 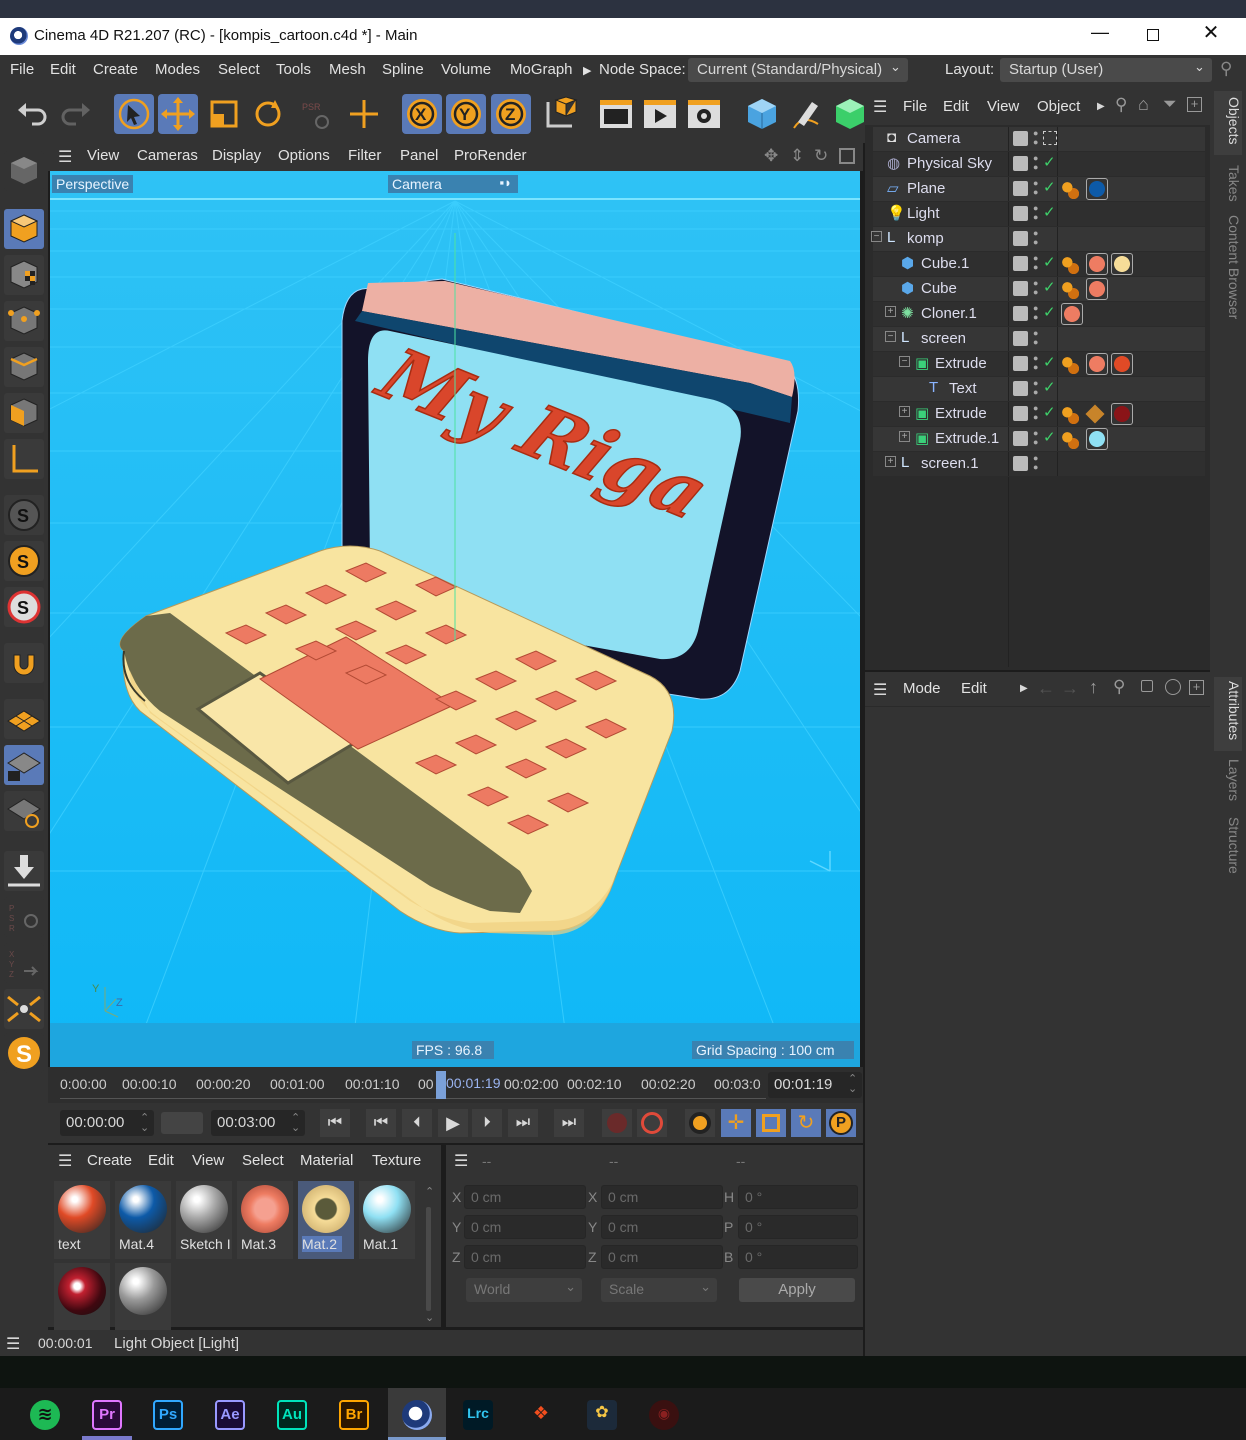 I want to click on node-space-select: Current (Standard/Physical) ⌄, so click(x=798, y=70).